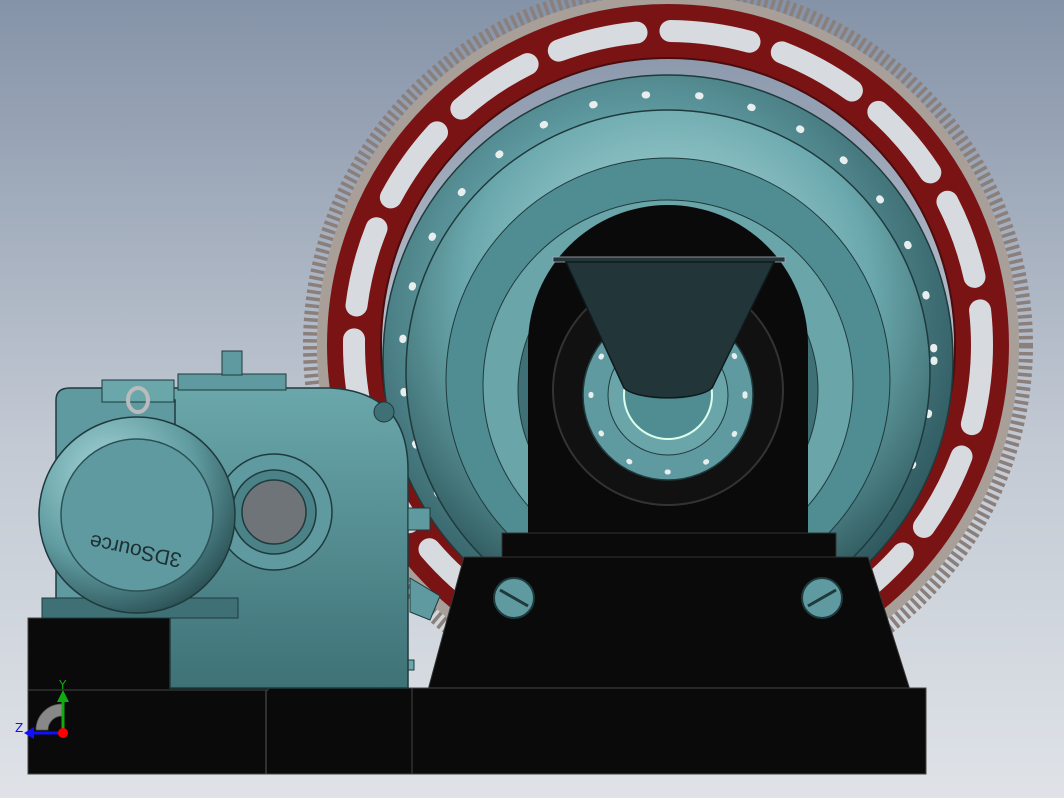 The image size is (1064, 798). What do you see at coordinates (384, 412) in the screenshot?
I see `reducer-lug-right` at bounding box center [384, 412].